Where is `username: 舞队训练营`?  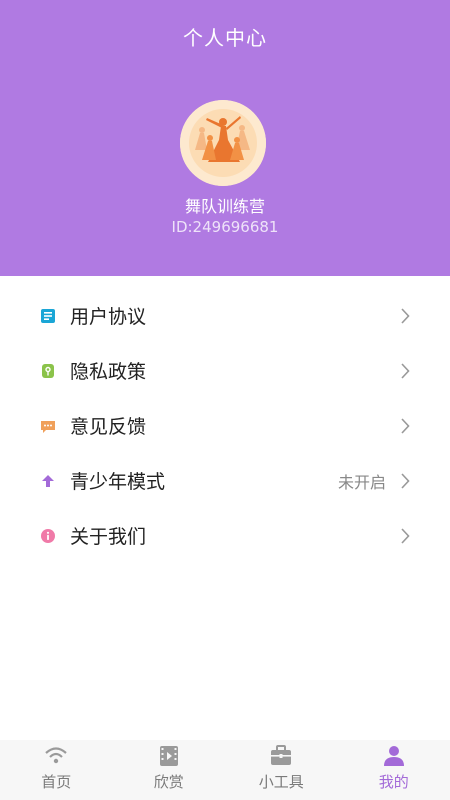
username: 舞队训练营 is located at coordinates (224, 206).